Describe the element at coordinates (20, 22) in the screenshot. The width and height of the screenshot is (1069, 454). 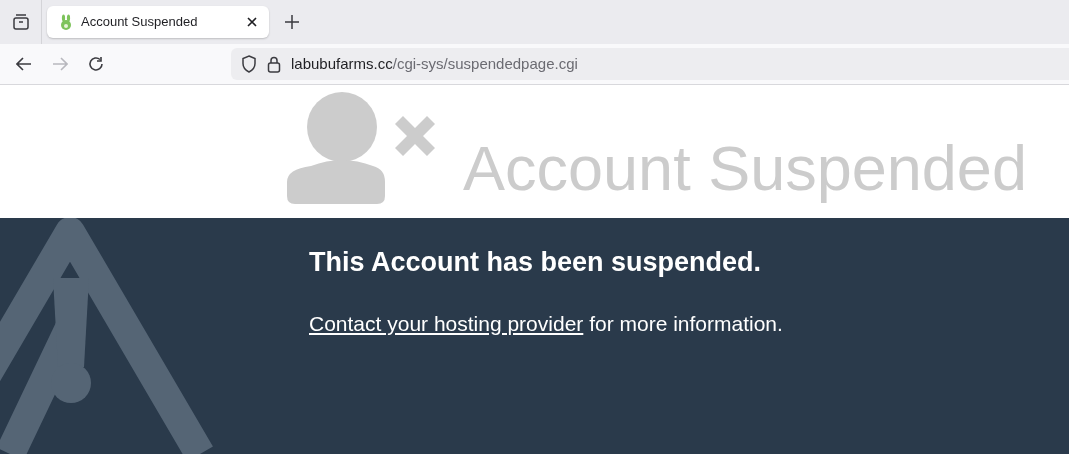
I see `tab-list-icon` at that location.